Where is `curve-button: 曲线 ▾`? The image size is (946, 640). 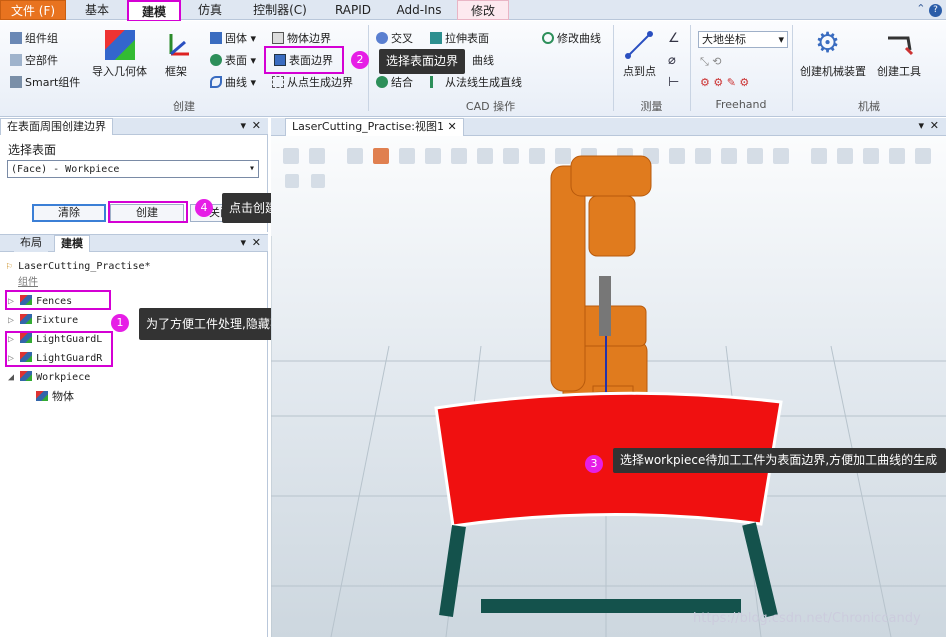
curve-button: 曲线 ▾ is located at coordinates (233, 82).